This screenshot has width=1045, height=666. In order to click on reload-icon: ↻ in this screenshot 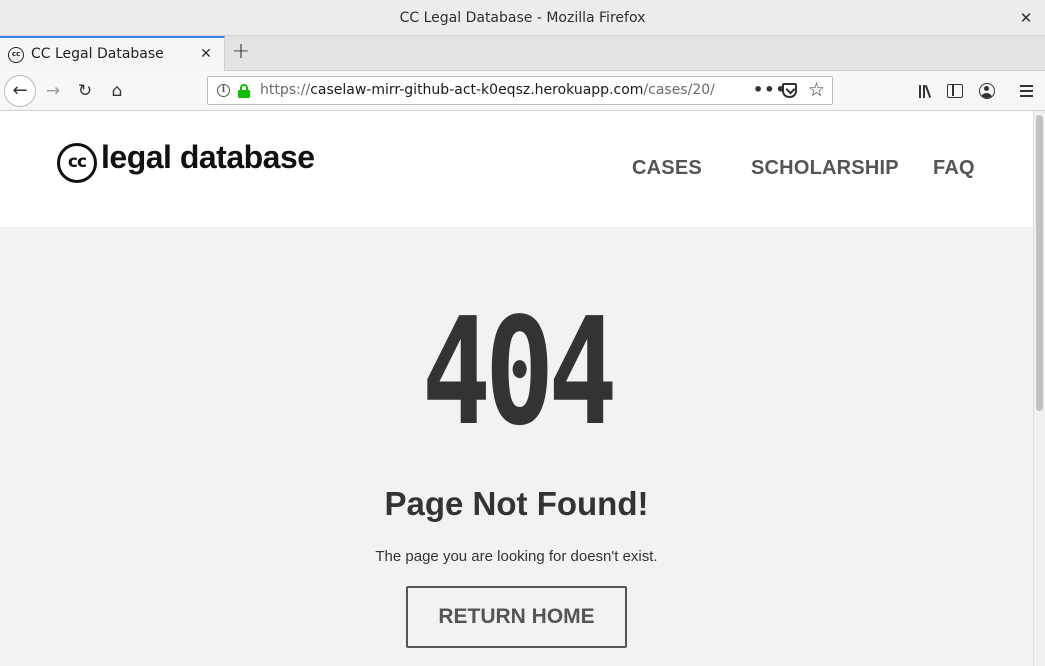, I will do `click(85, 91)`.